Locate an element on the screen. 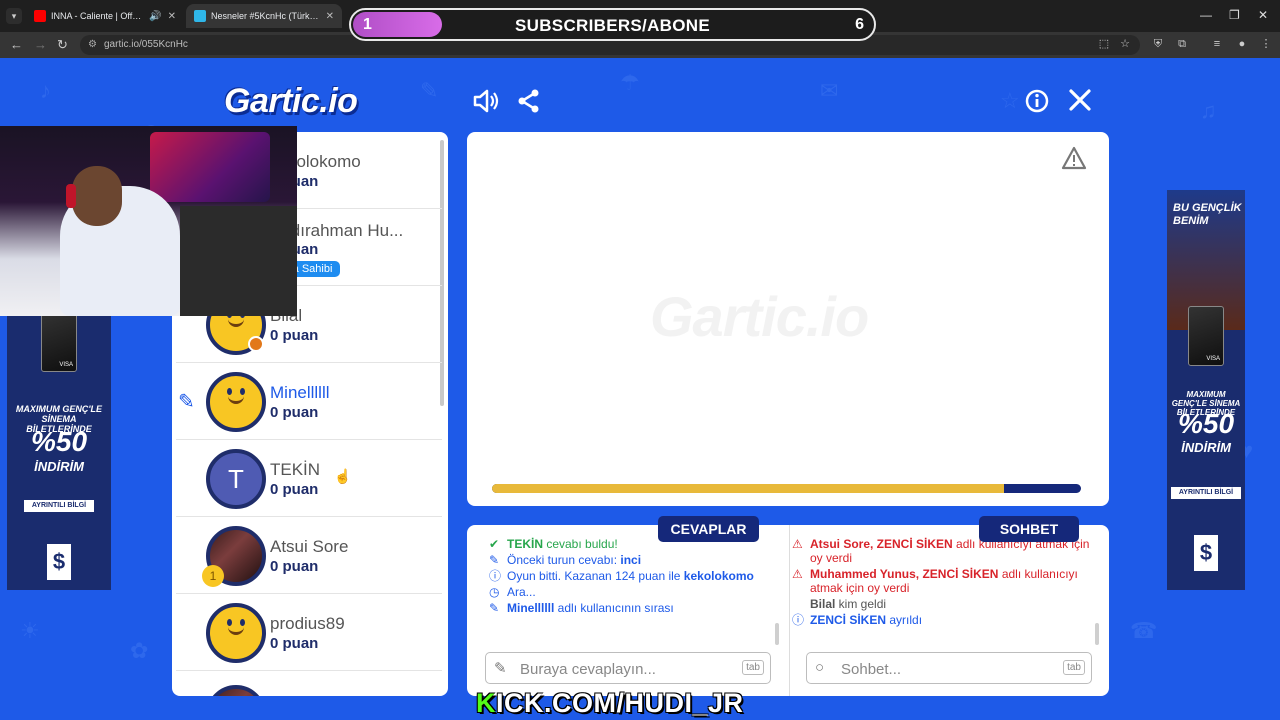  chat-input is located at coordinates (944, 669).